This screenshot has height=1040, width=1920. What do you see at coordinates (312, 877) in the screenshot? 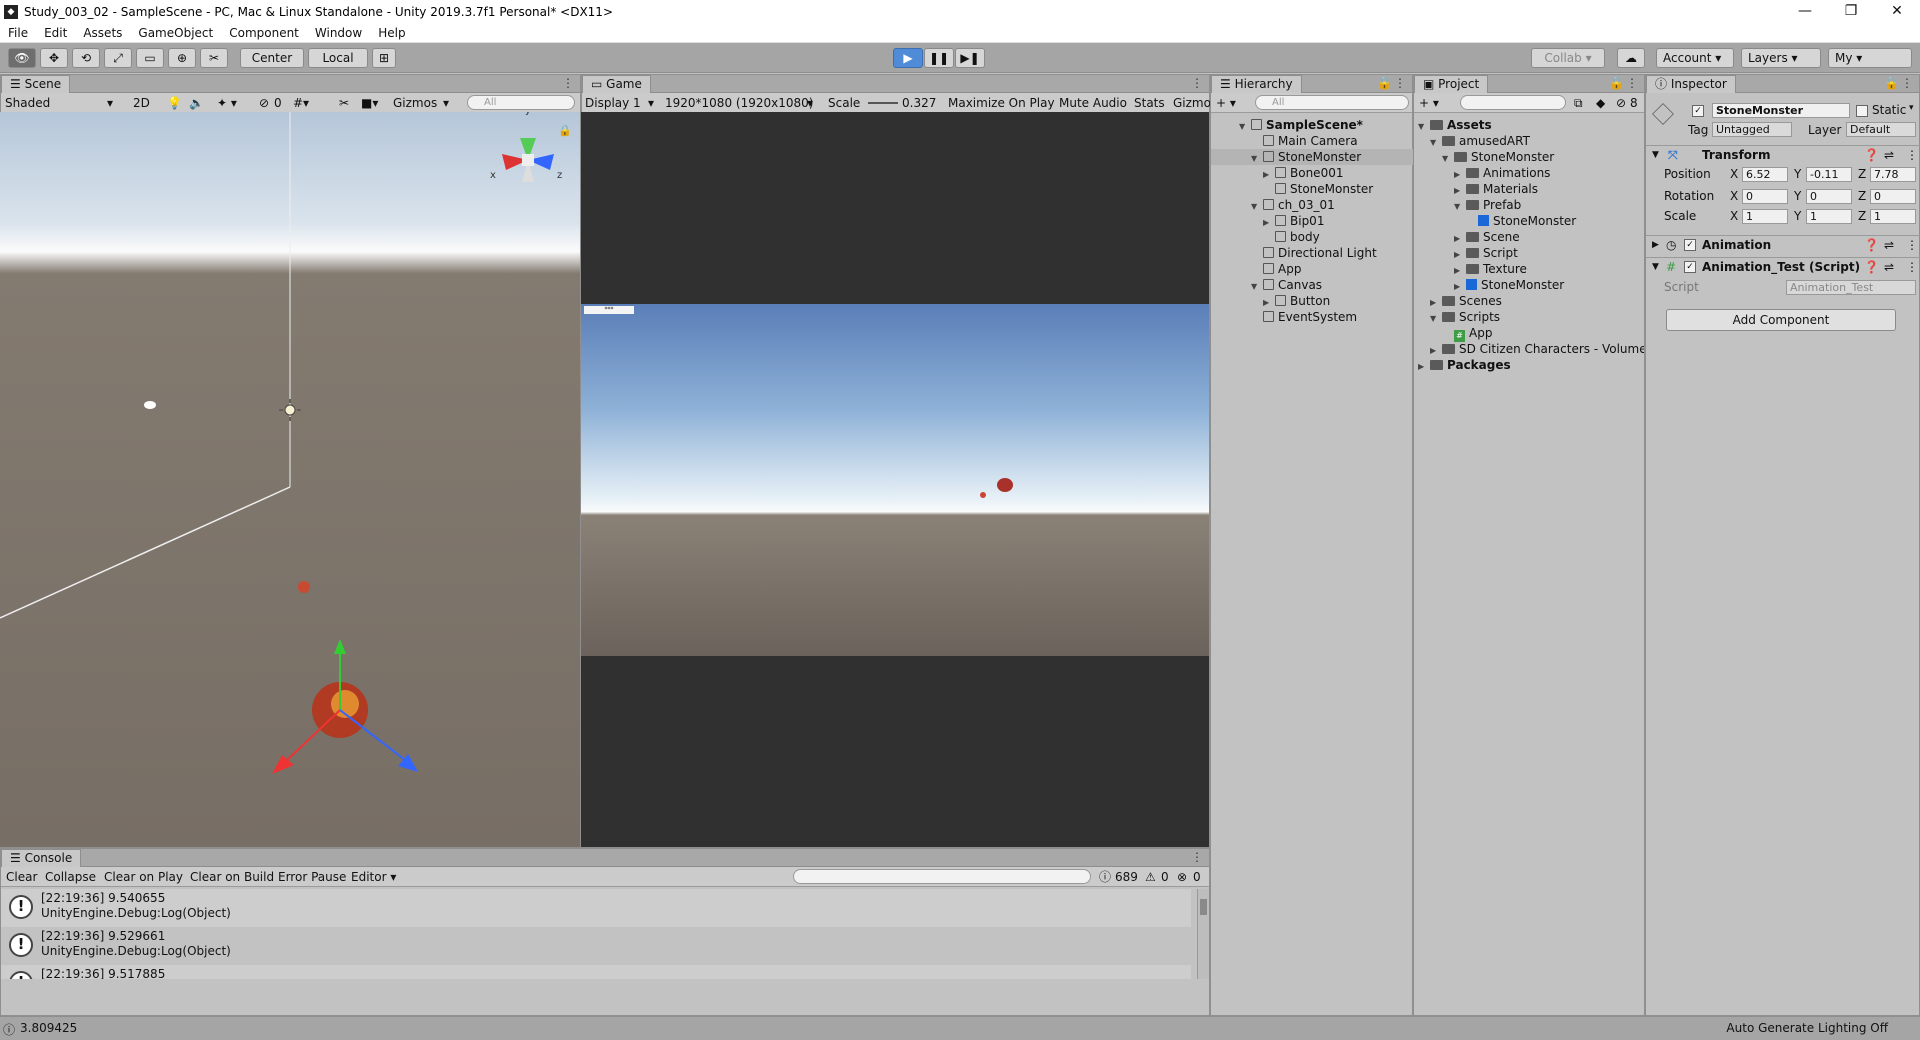
I see `error-pause-button: Error Pause` at bounding box center [312, 877].